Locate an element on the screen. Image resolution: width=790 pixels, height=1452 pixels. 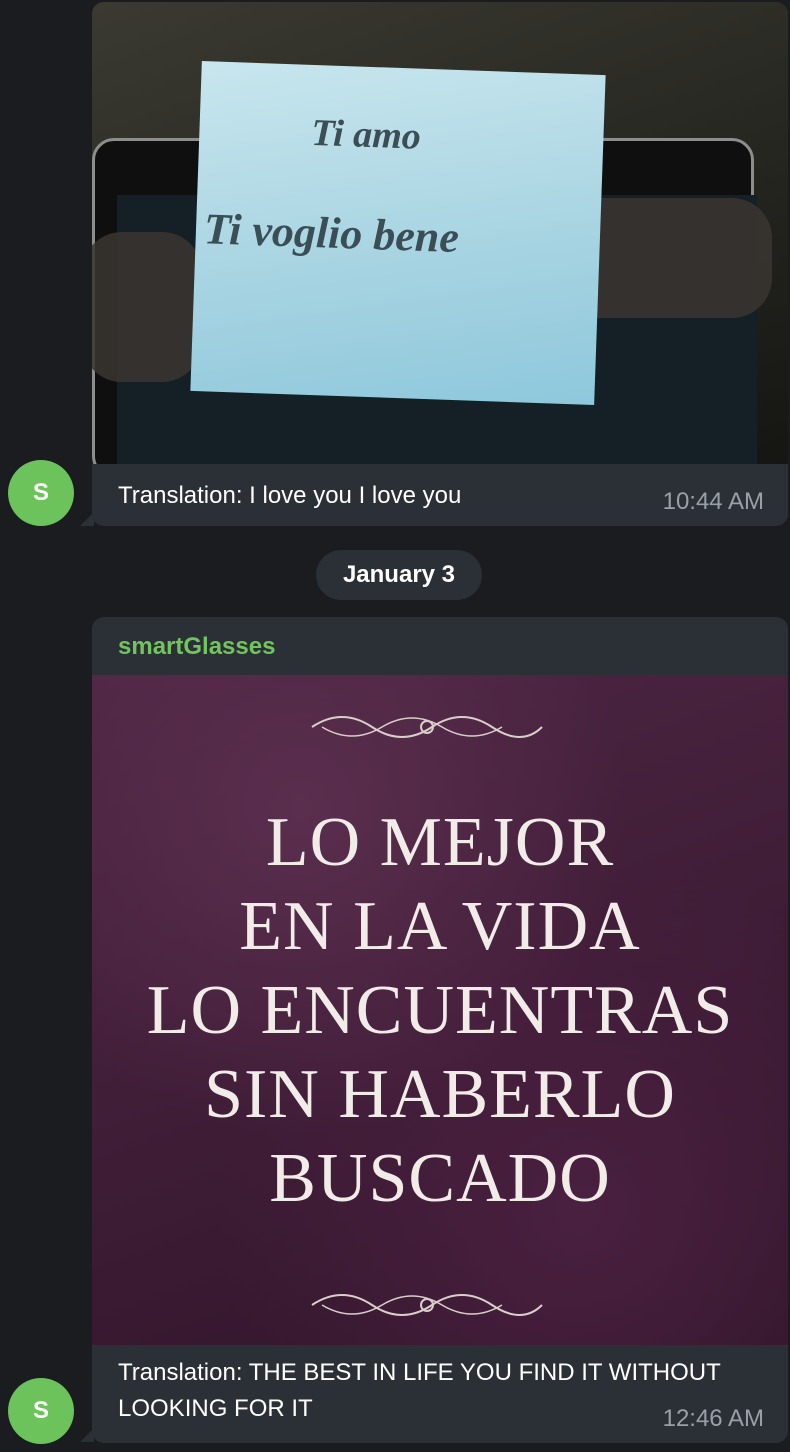
message-timestamp: 12:46 AM is located at coordinates (713, 1418).